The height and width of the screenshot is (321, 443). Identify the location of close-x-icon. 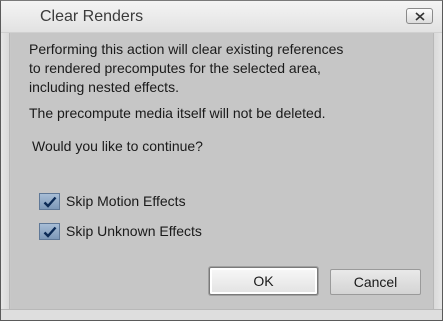
(420, 16).